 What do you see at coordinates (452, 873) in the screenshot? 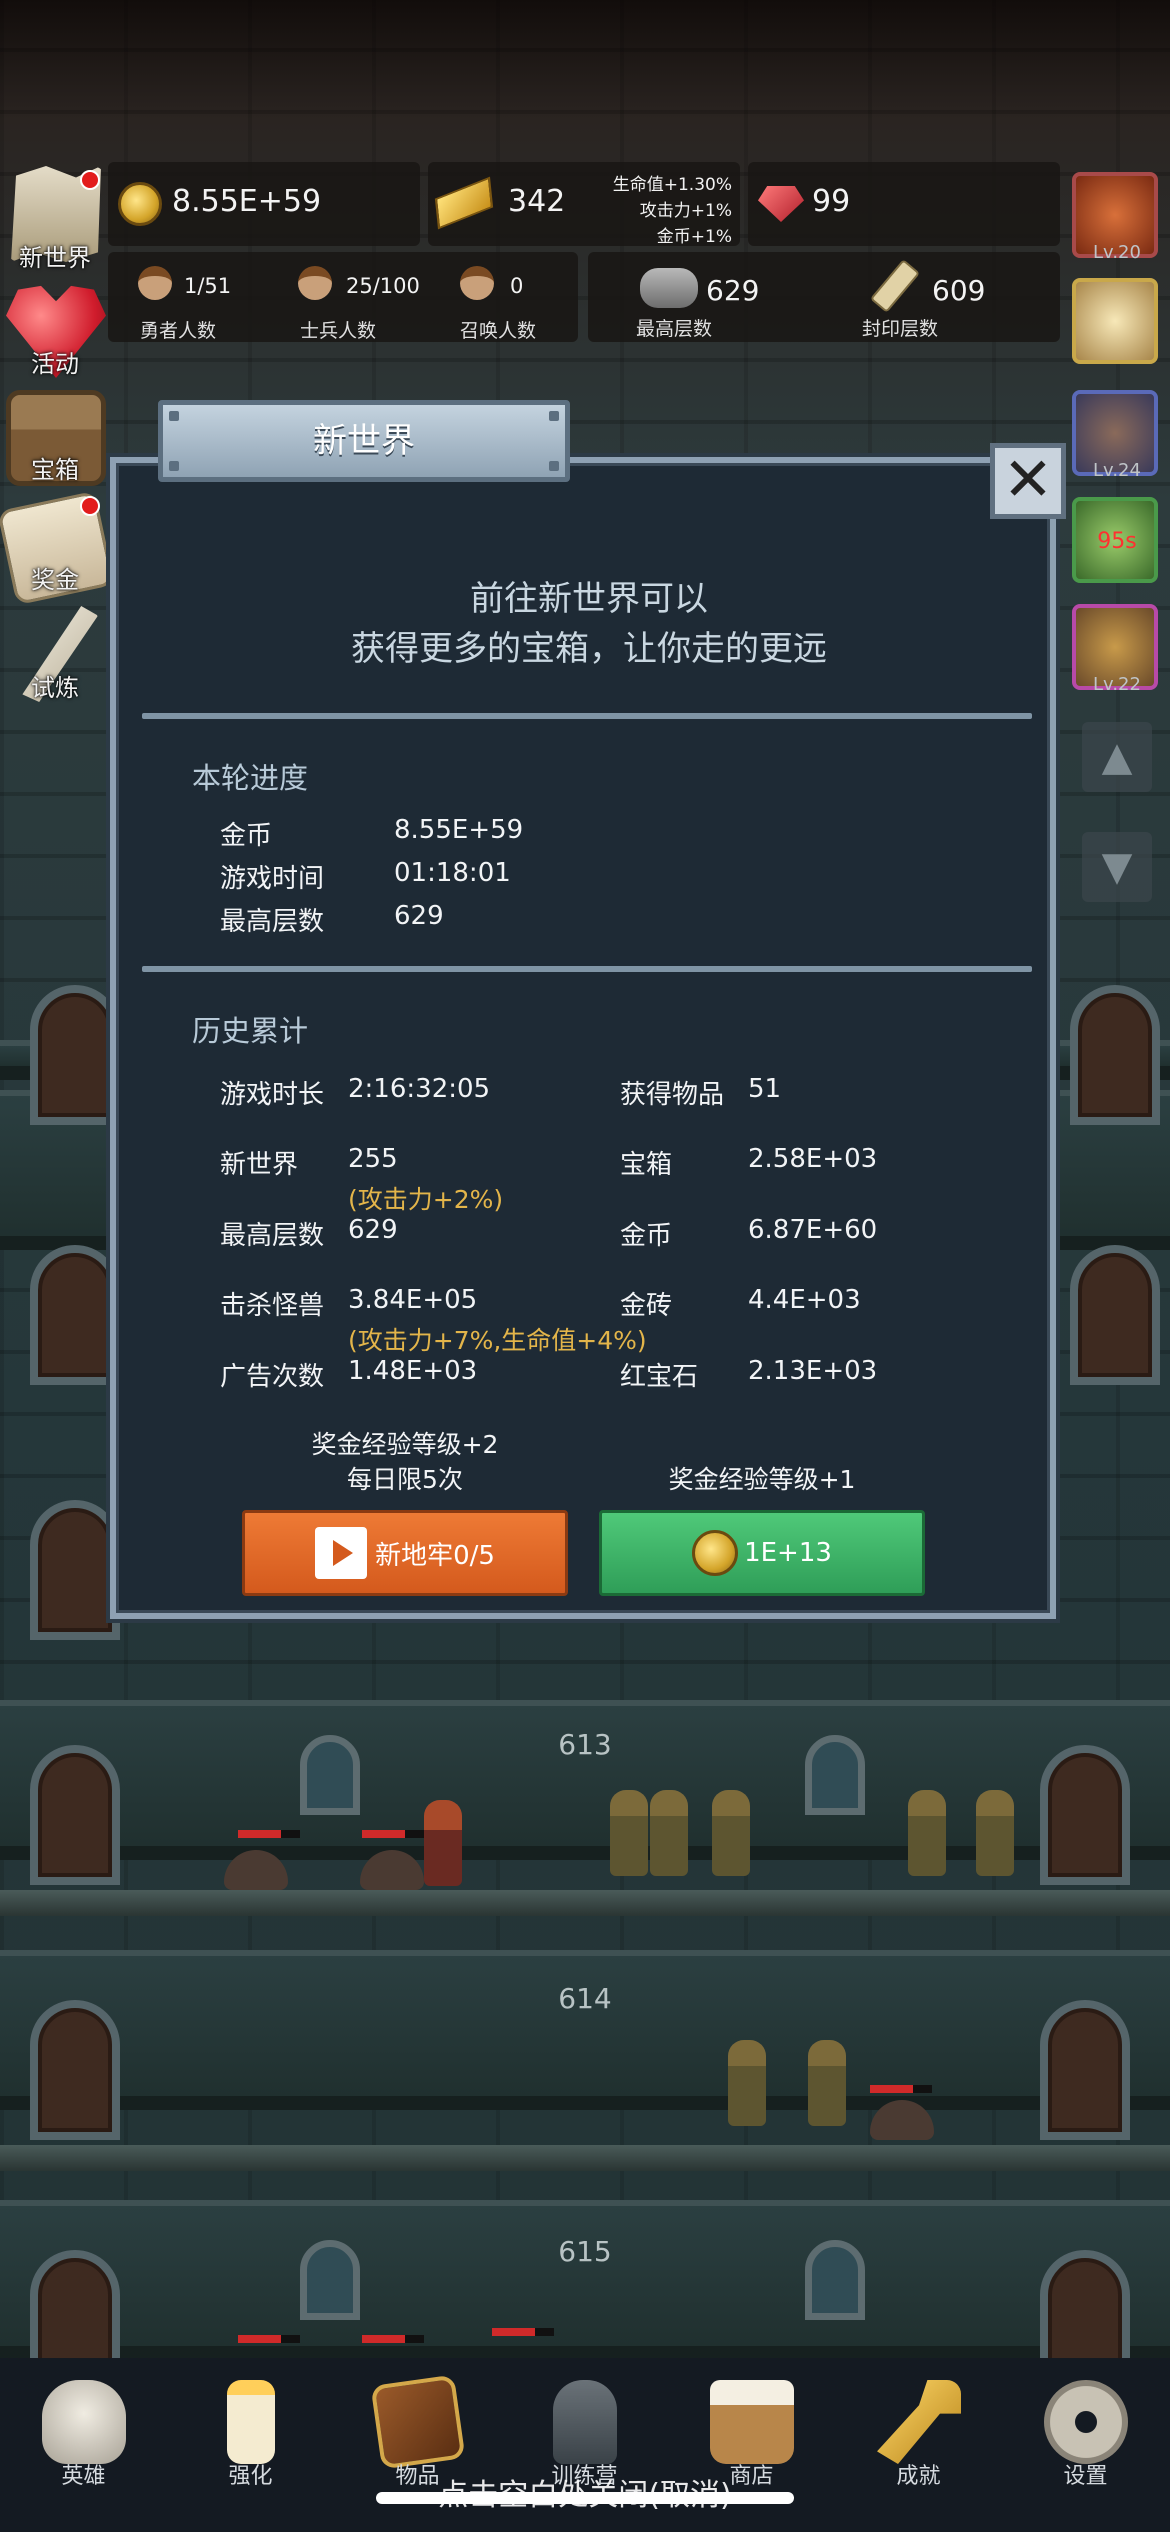
I see `round-time-value: 01:18:01` at bounding box center [452, 873].